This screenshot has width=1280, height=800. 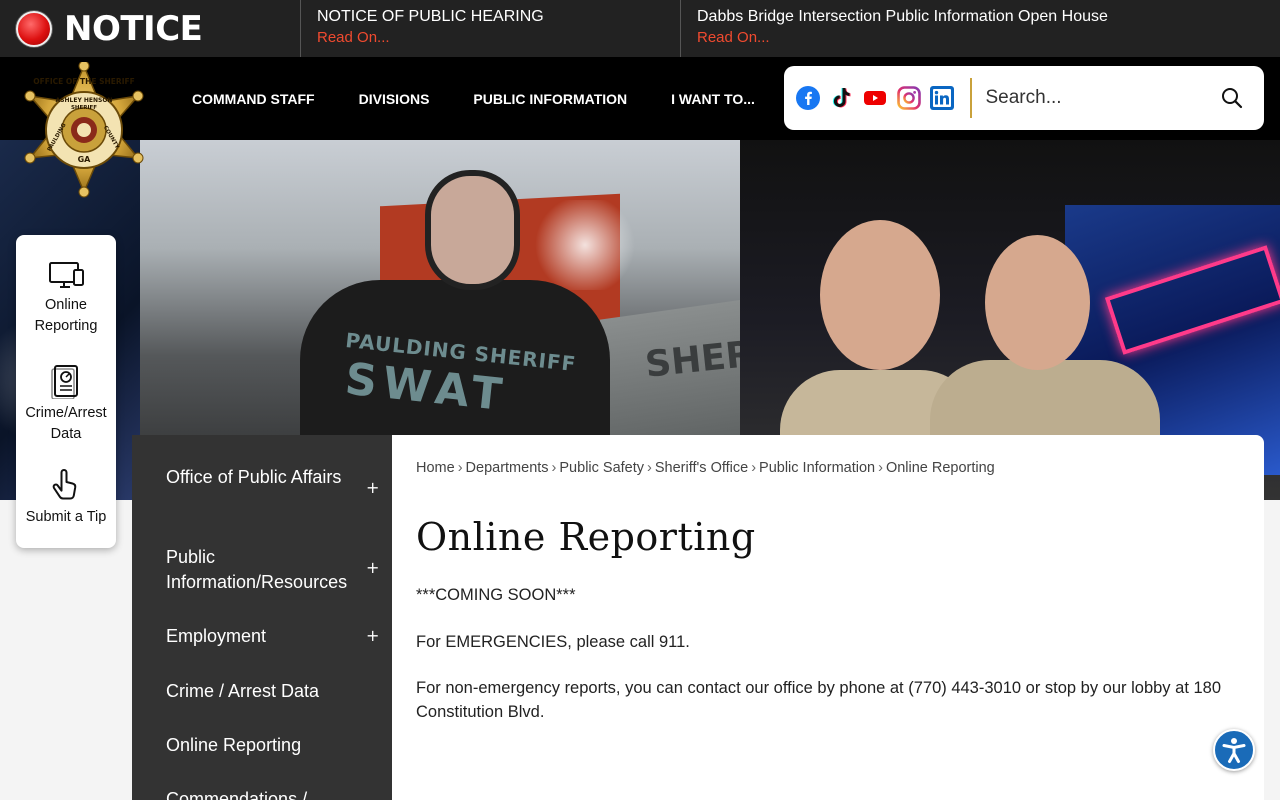 I want to click on breadcrumb-home: Home, so click(x=435, y=468).